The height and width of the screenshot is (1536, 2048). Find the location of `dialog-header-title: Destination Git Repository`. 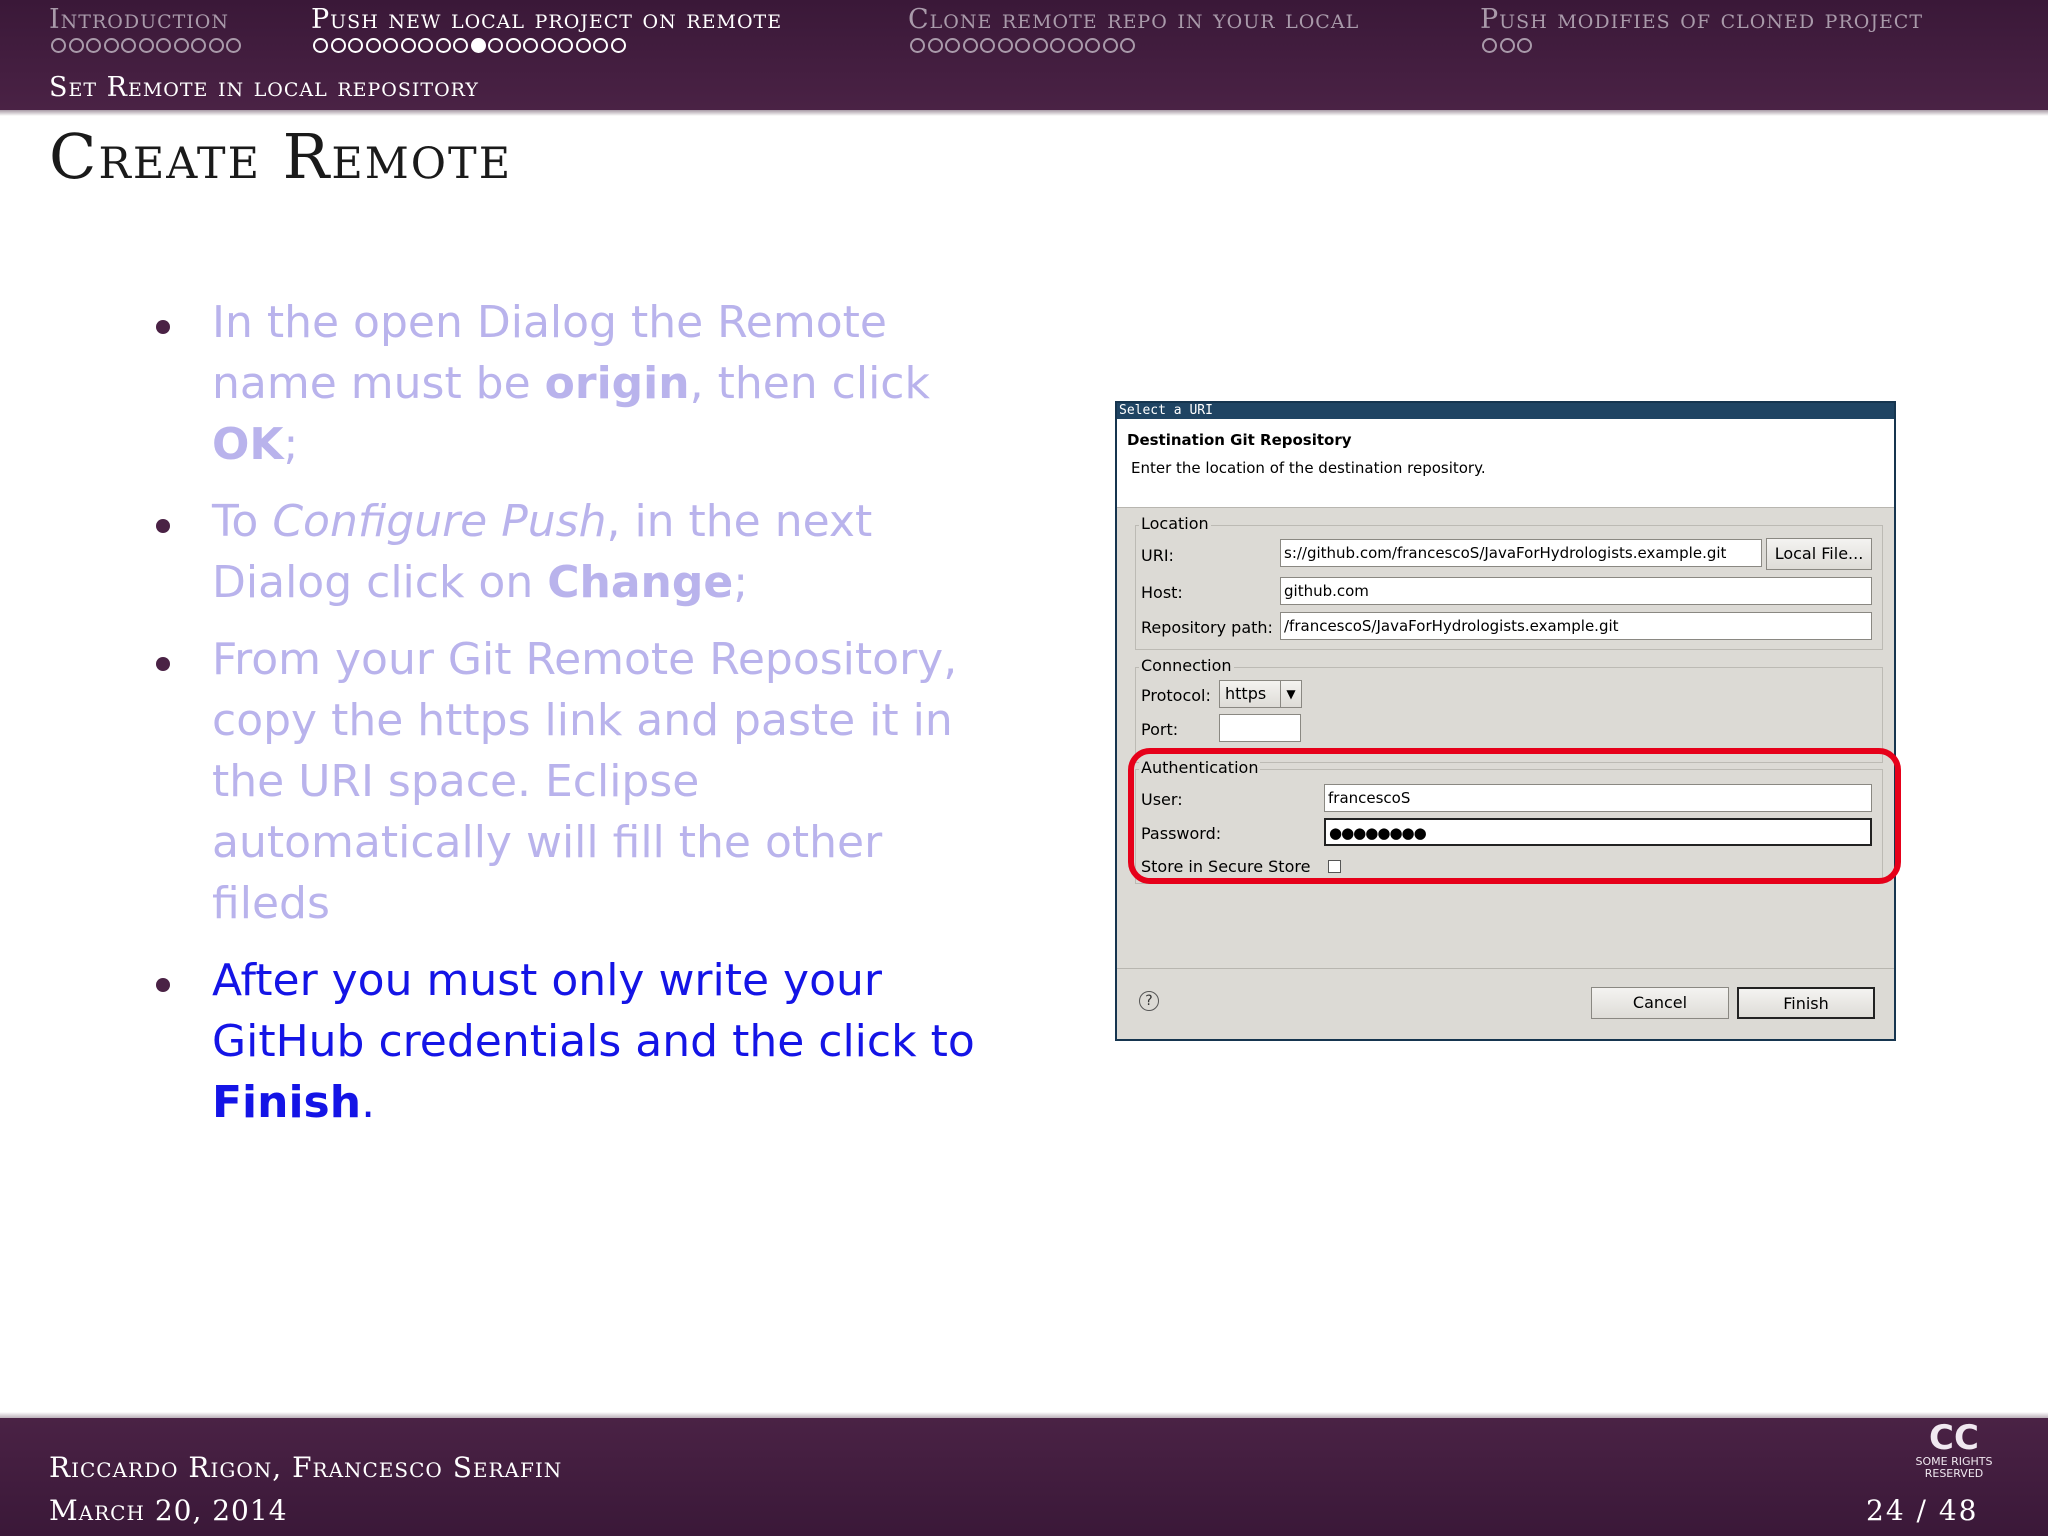

dialog-header-title: Destination Git Repository is located at coordinates (1239, 440).